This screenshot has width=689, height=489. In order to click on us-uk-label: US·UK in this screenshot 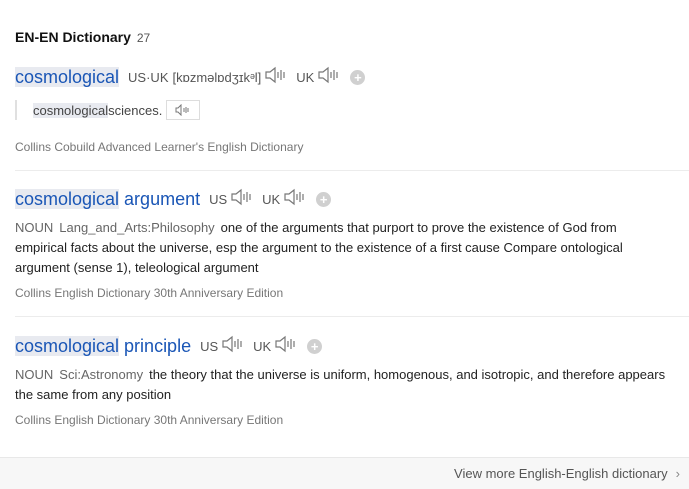, I will do `click(148, 77)`.